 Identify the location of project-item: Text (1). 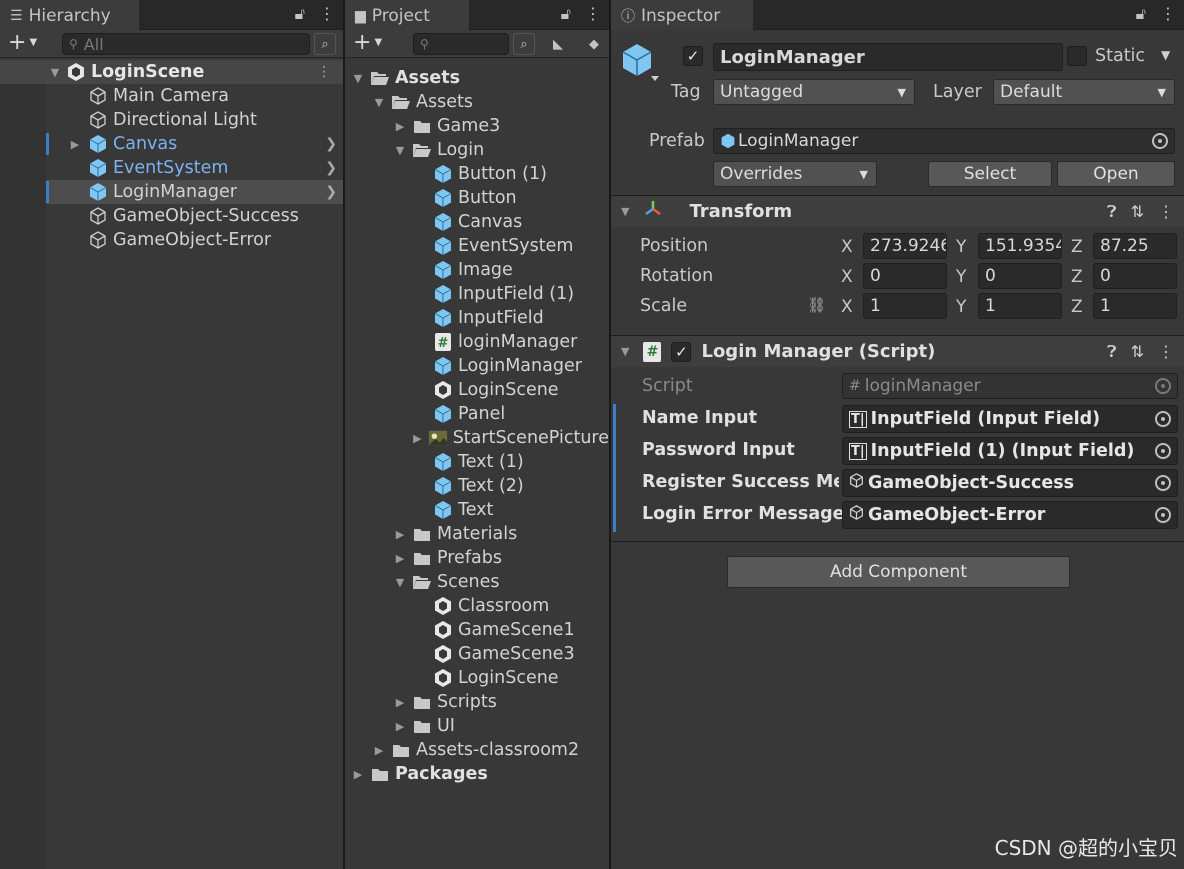
(477, 462).